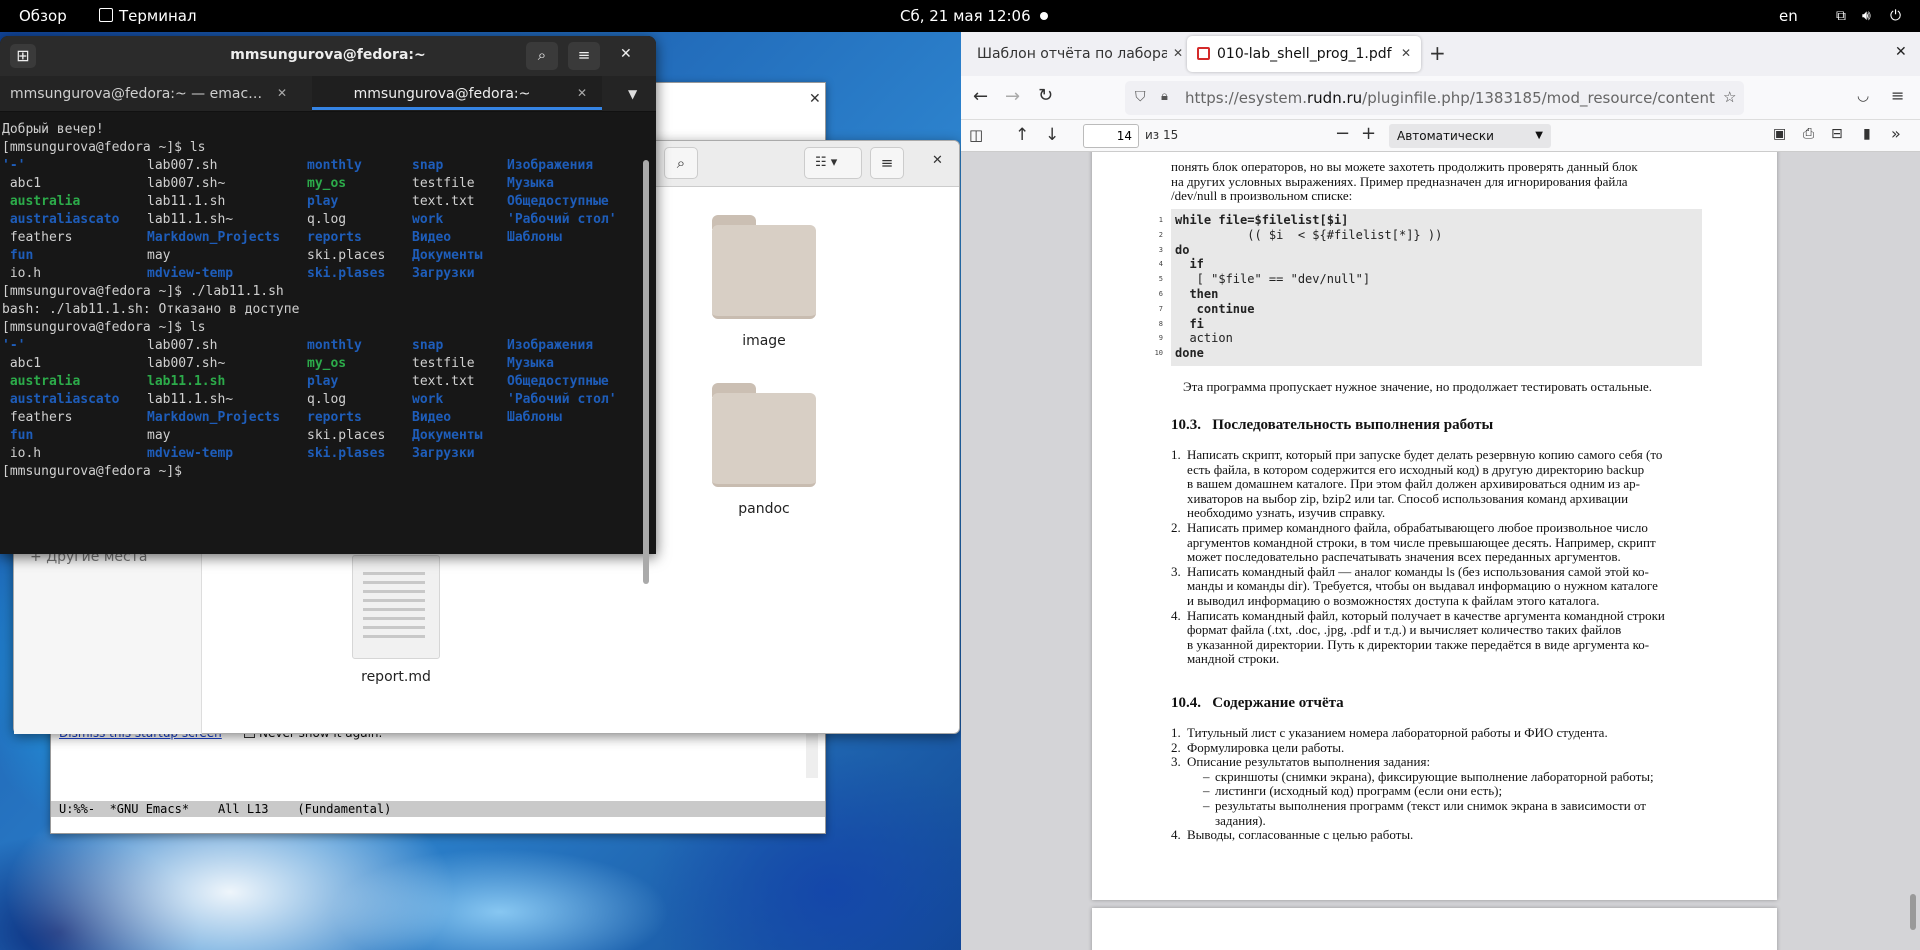 The width and height of the screenshot is (1920, 950). Describe the element at coordinates (320, 328) in the screenshot. I see `terminal-line: [mmsungurova@fedora ~]$ ls` at that location.